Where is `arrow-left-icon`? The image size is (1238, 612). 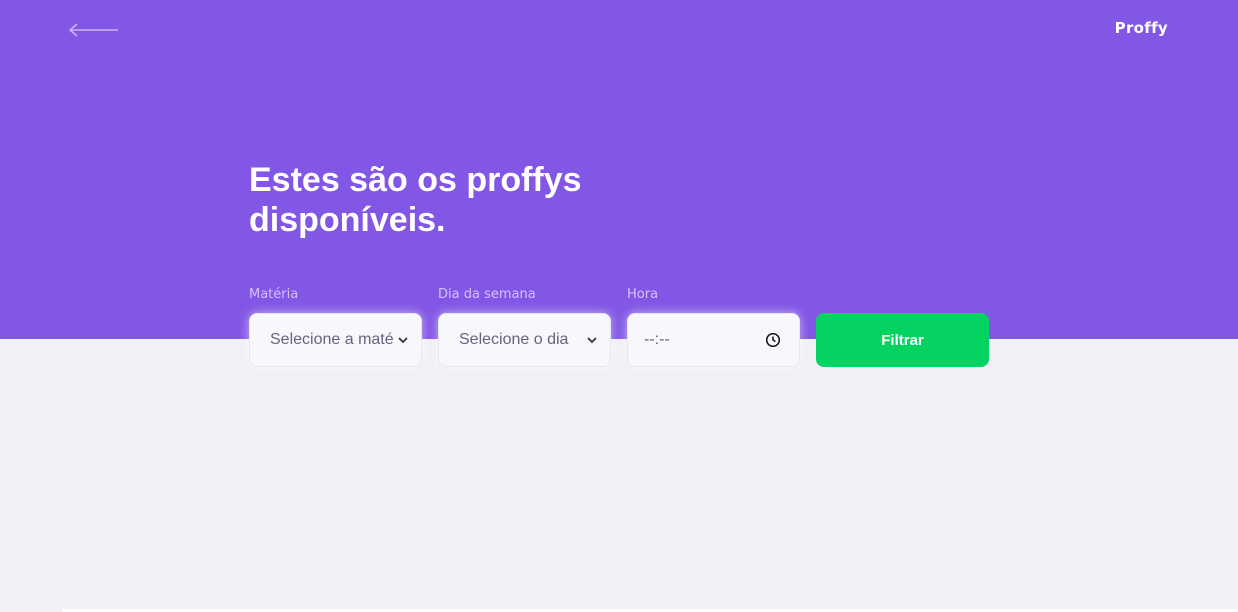 arrow-left-icon is located at coordinates (93, 30).